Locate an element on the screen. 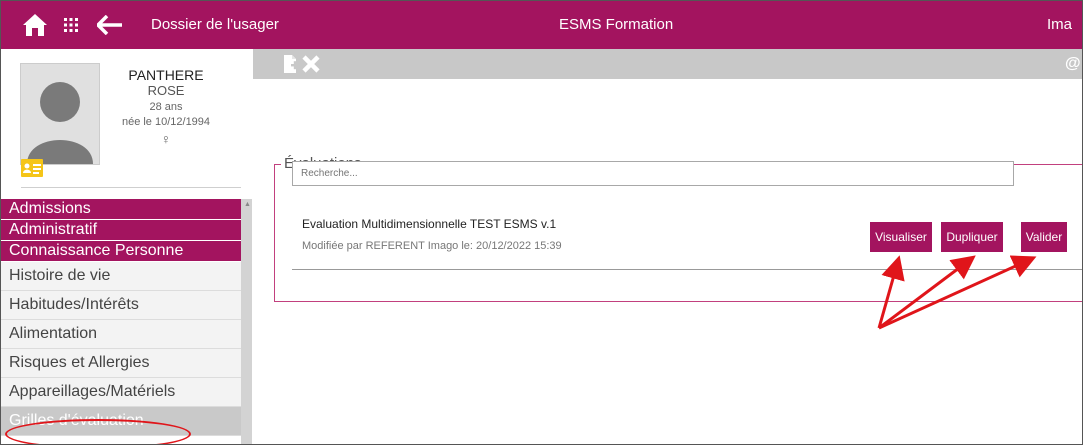 The width and height of the screenshot is (1083, 445). sidebar-item-administratif: Administratif is located at coordinates (121, 230).